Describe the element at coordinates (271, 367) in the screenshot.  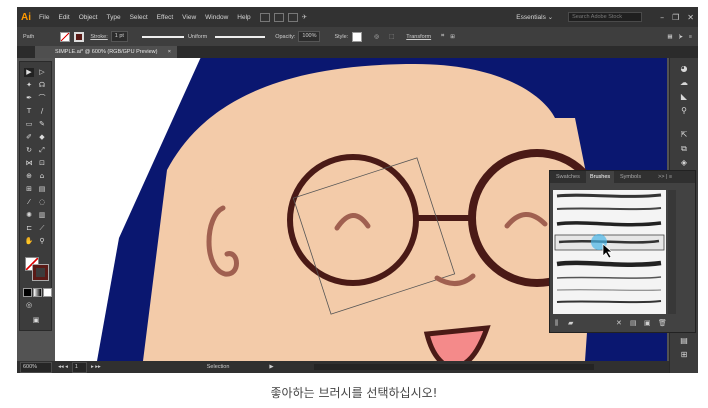
I see `status-arrow-icon: ▶` at that location.